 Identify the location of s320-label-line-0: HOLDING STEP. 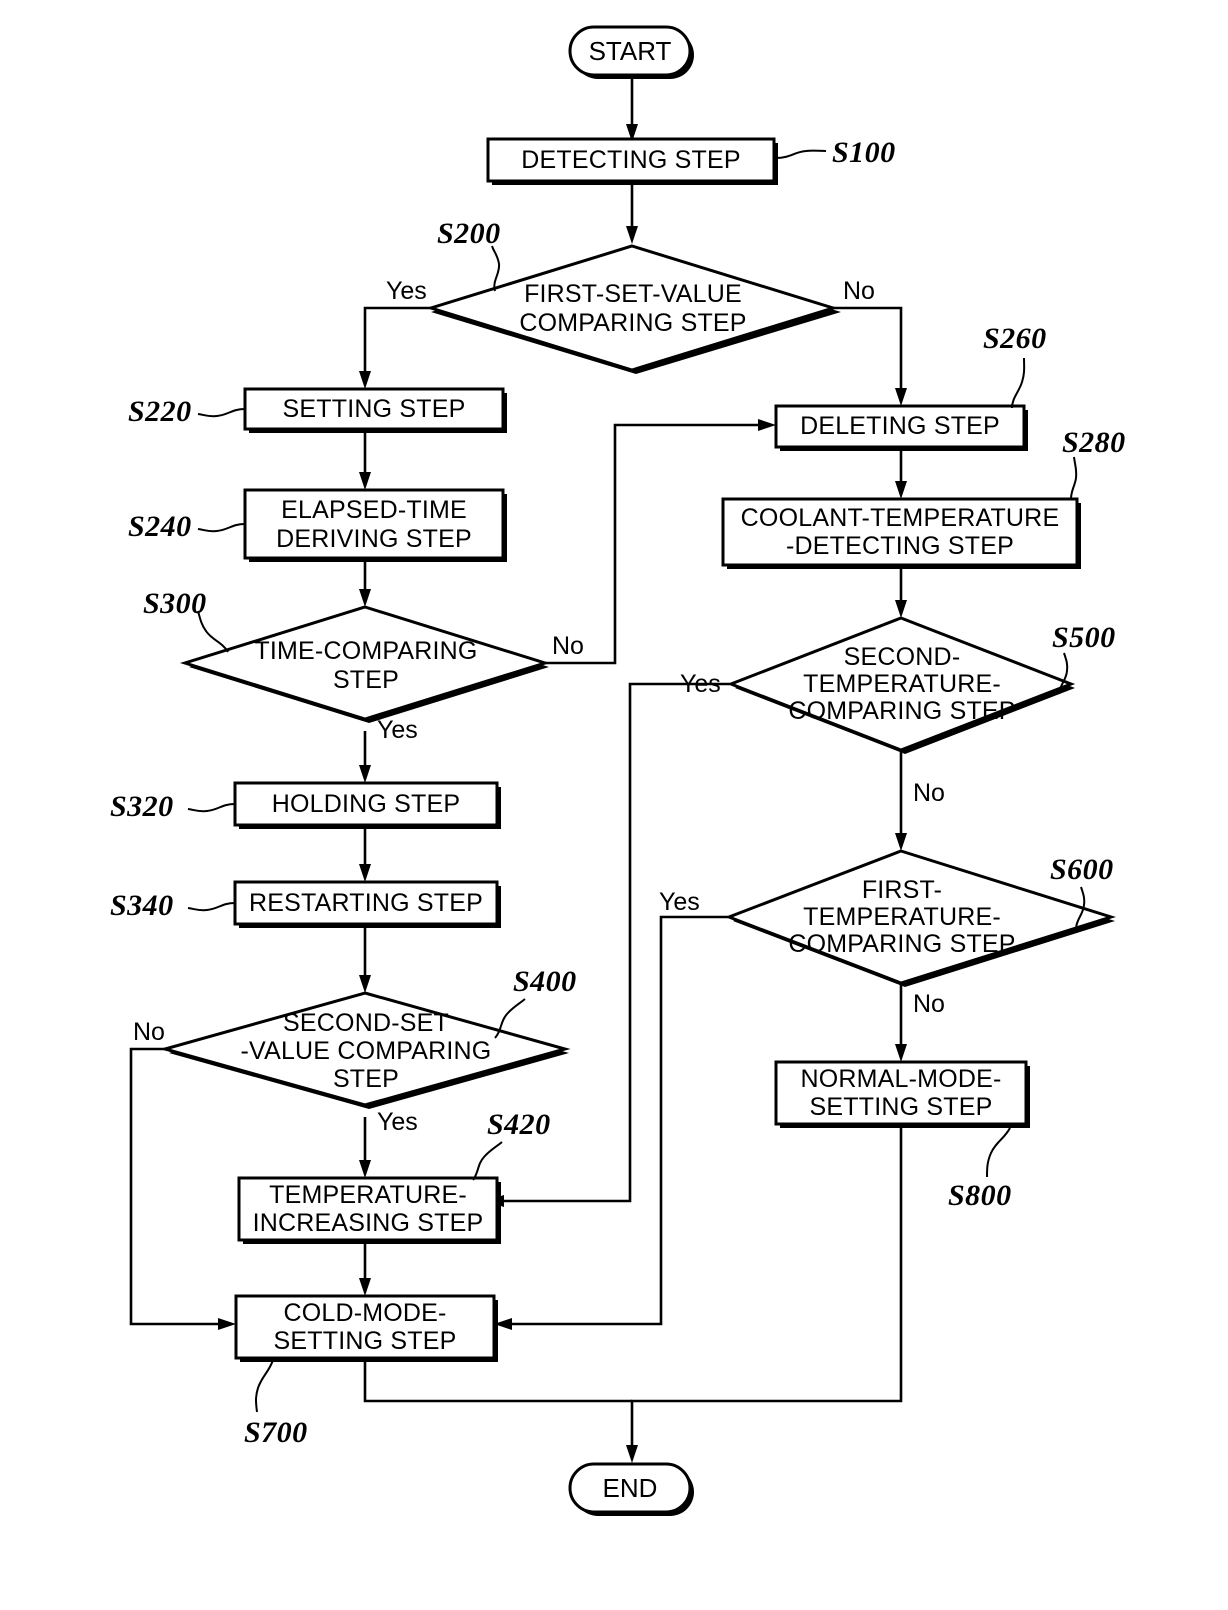
(366, 804).